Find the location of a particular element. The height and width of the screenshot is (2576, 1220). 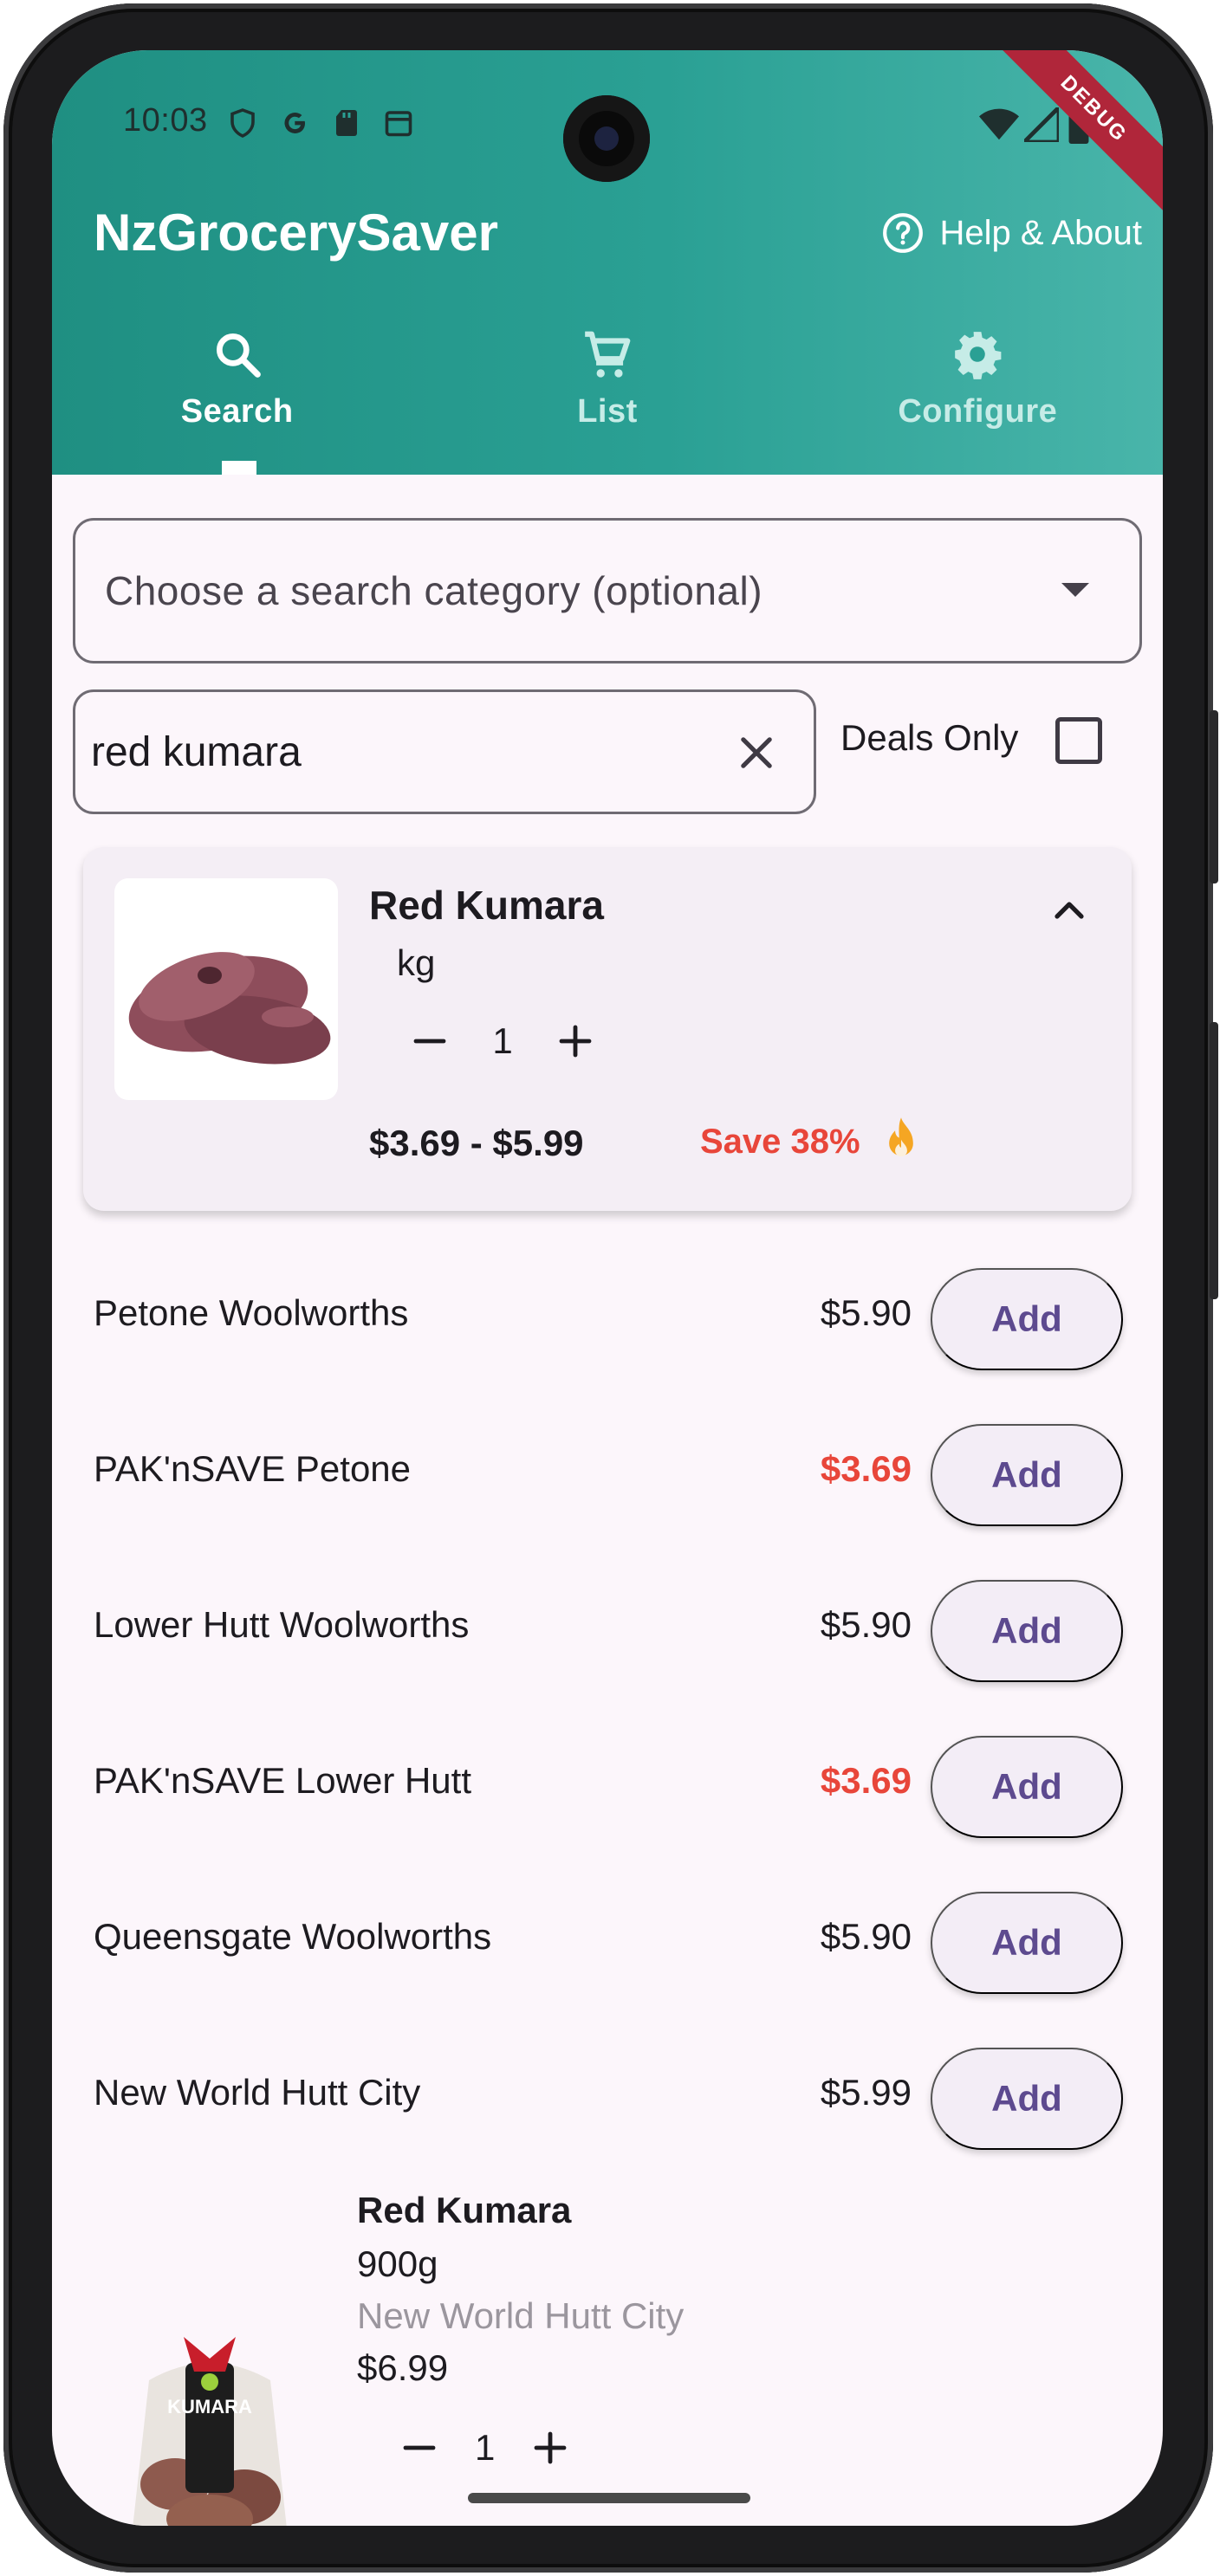

store-name: Lower Hutt Woolworths is located at coordinates (282, 1624).